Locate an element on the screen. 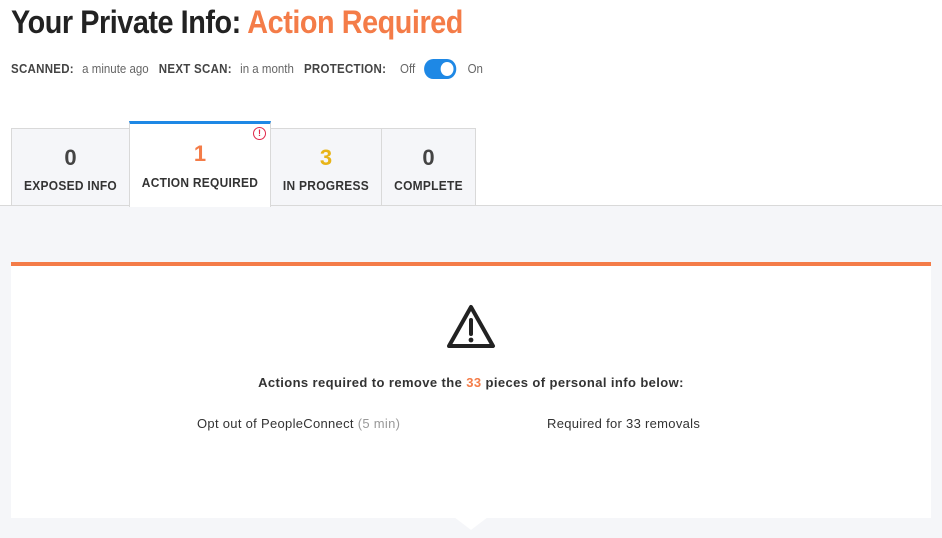 The width and height of the screenshot is (942, 538). protection-toggle is located at coordinates (440, 69).